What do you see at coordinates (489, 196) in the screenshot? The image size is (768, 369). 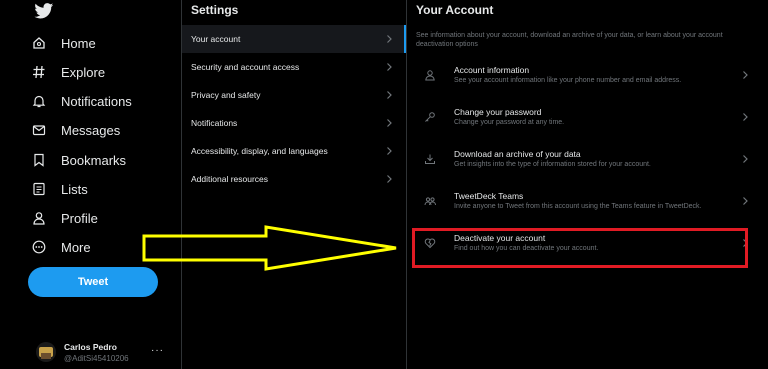 I see `account-item-title: TweetDeck Teams` at bounding box center [489, 196].